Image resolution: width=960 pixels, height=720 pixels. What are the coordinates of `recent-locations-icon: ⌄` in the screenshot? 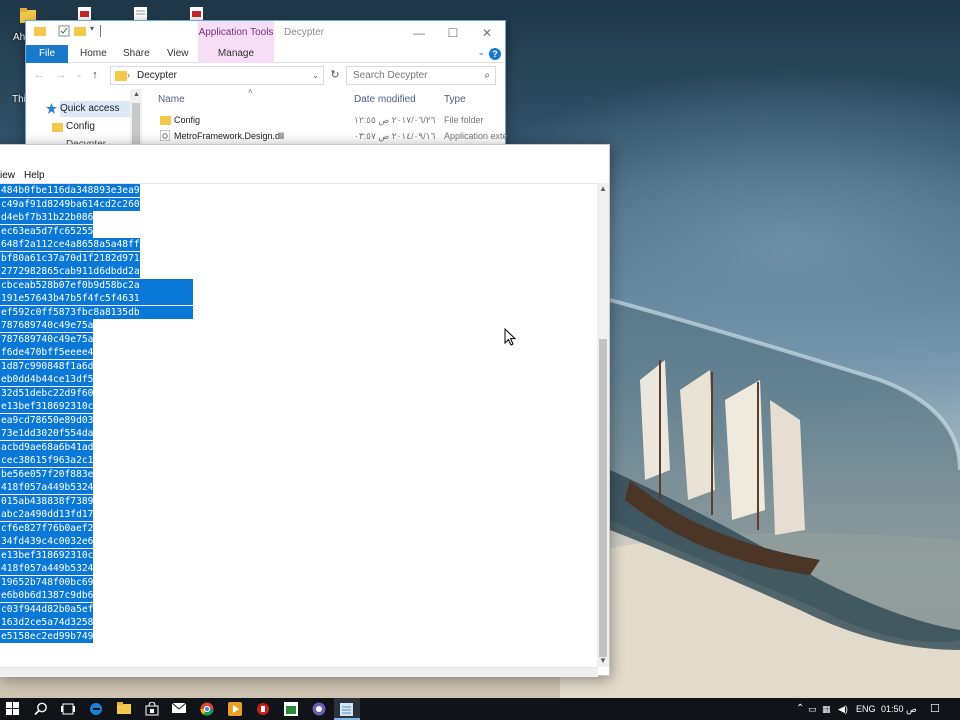 It's located at (79, 75).